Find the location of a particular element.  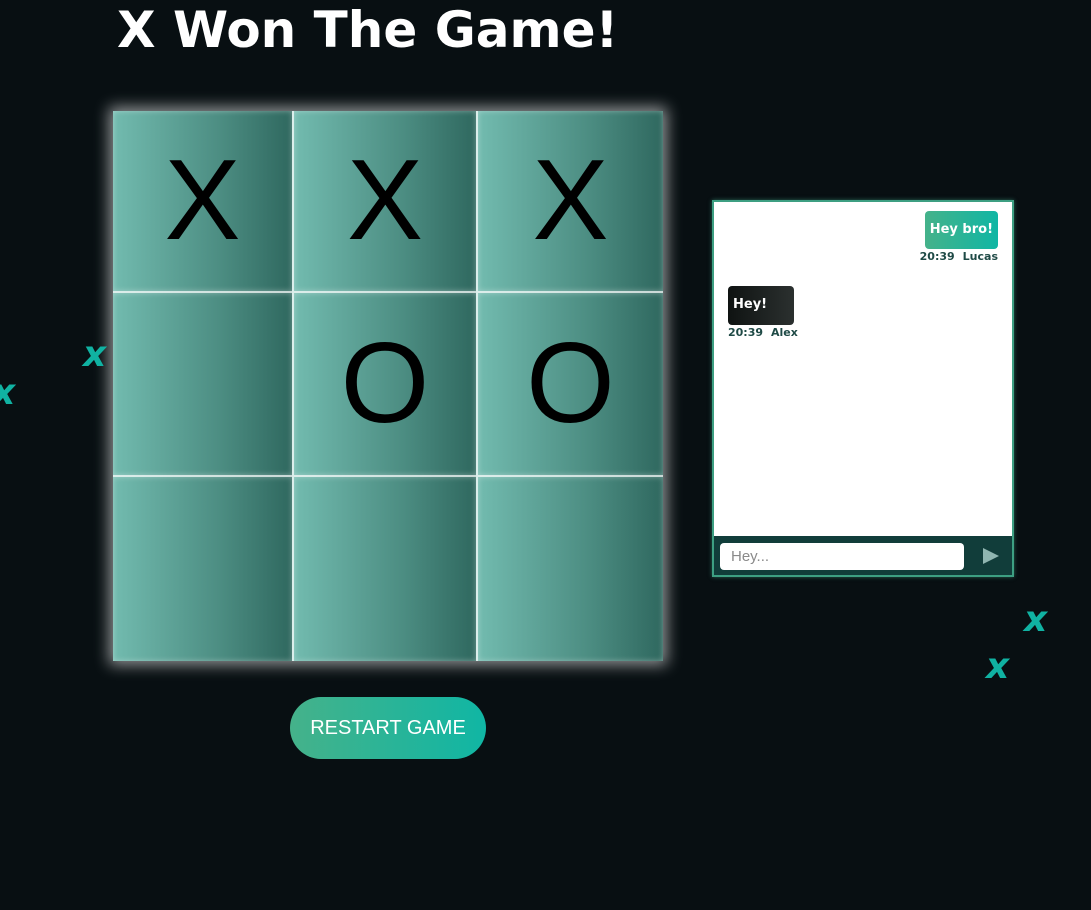

chat-message-input is located at coordinates (842, 556).